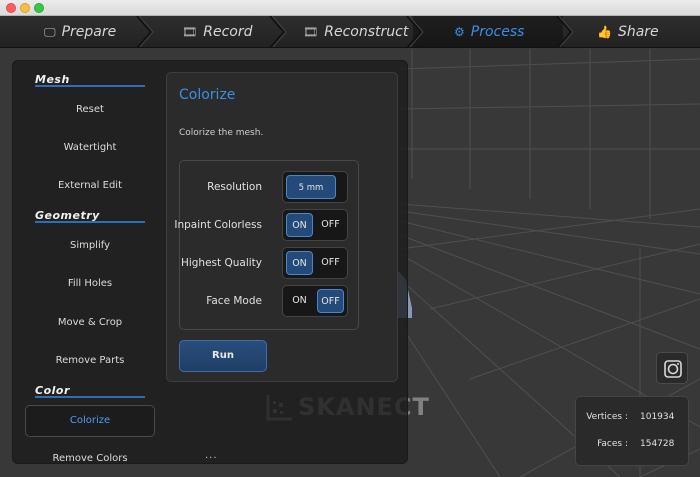 Image resolution: width=700 pixels, height=477 pixels. What do you see at coordinates (657, 444) in the screenshot?
I see `faces-value: 154728` at bounding box center [657, 444].